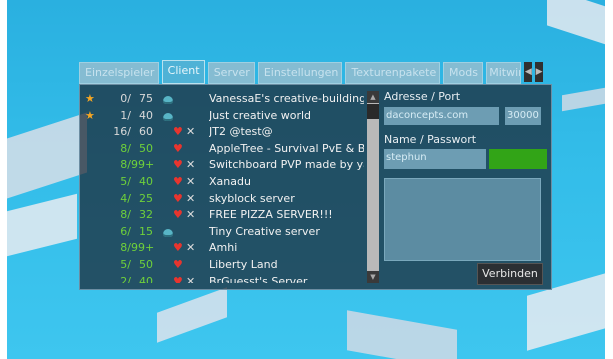  I want to click on tab-server: Server, so click(231, 73).